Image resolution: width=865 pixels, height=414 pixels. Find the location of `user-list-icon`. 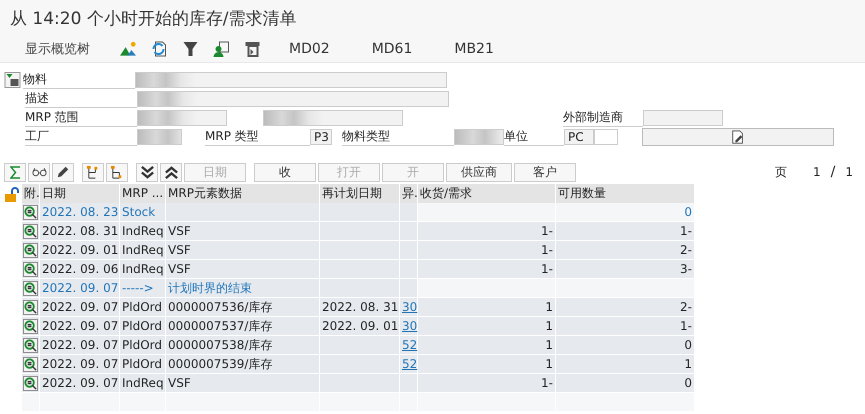

user-list-icon is located at coordinates (221, 49).